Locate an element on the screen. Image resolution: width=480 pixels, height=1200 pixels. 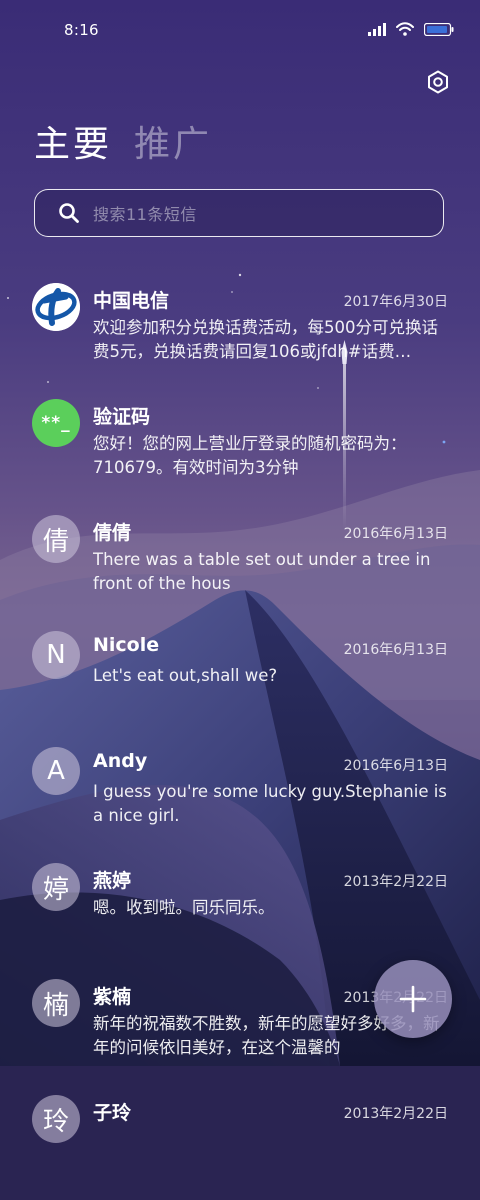
plus-icon is located at coordinates (413, 999).